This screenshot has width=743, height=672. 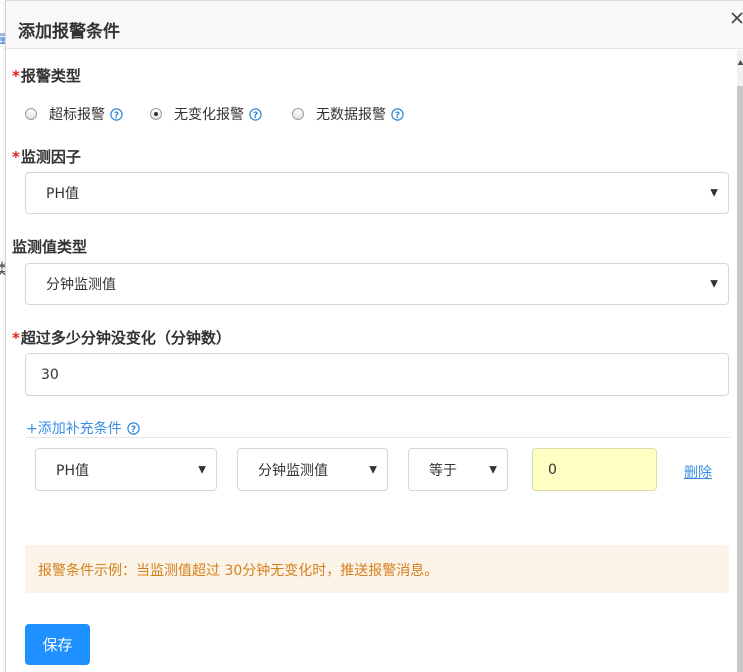 What do you see at coordinates (740, 63) in the screenshot?
I see `scroll-up-arrow-icon` at bounding box center [740, 63].